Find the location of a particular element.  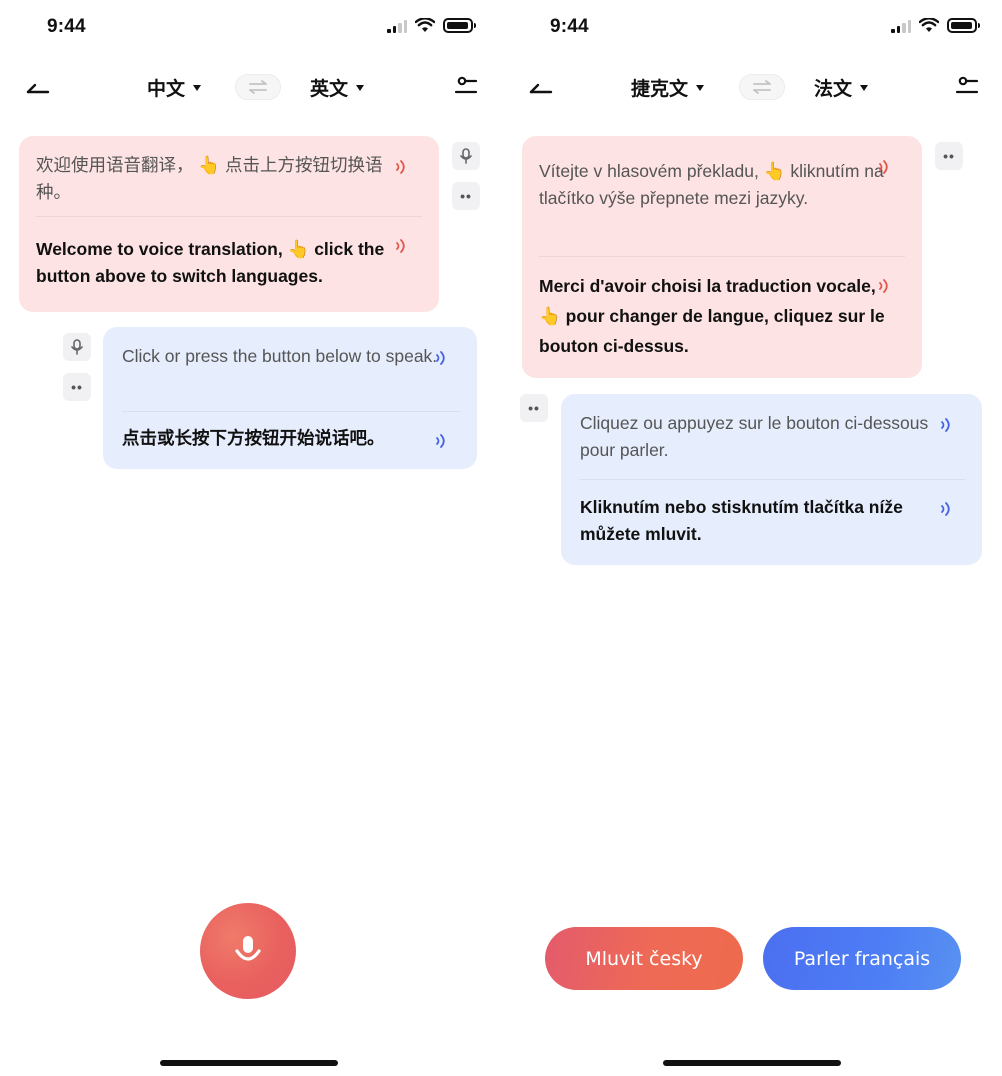

record-mic-button is located at coordinates (248, 951).